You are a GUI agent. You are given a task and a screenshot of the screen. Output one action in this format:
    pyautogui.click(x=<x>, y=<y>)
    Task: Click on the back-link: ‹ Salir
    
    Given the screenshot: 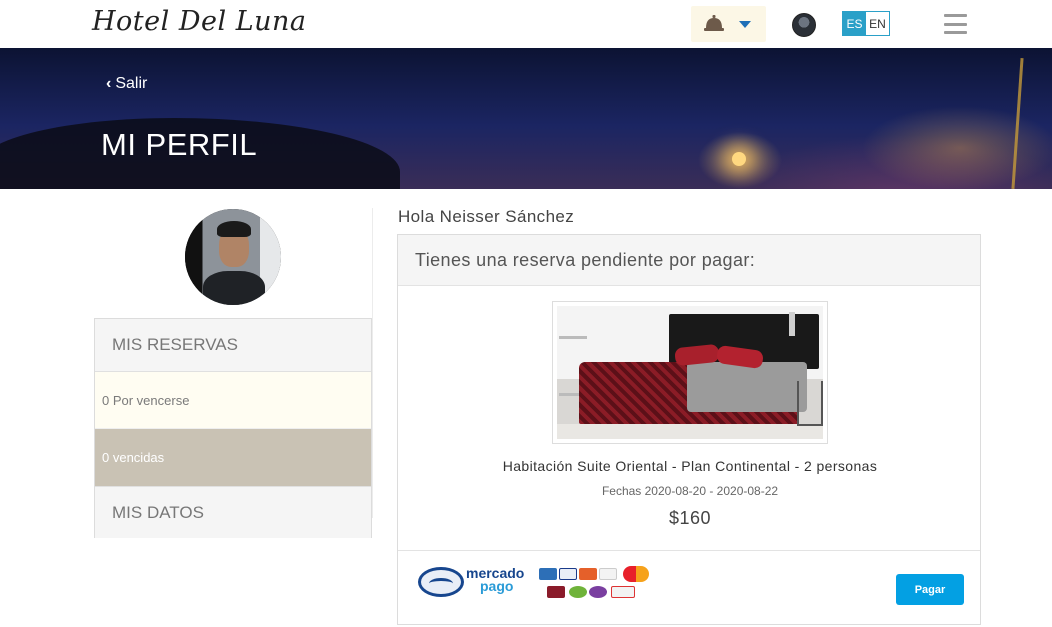 What is the action you would take?
    pyautogui.click(x=126, y=84)
    